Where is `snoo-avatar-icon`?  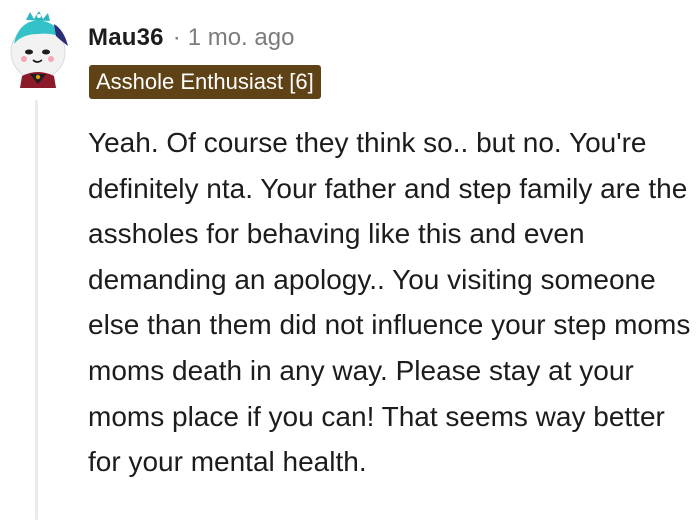
snoo-avatar-icon is located at coordinates (39, 49).